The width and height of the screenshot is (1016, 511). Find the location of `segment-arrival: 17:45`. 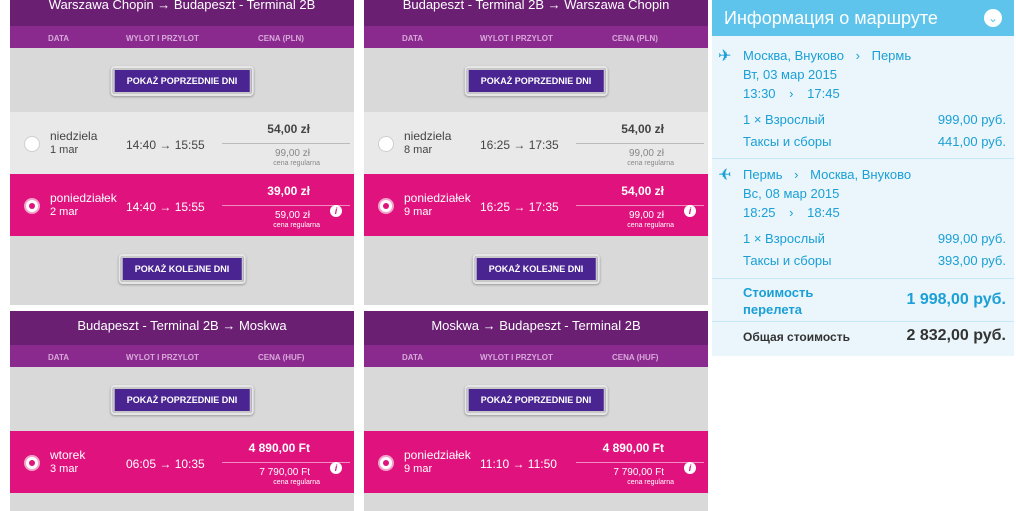

segment-arrival: 17:45 is located at coordinates (823, 93).